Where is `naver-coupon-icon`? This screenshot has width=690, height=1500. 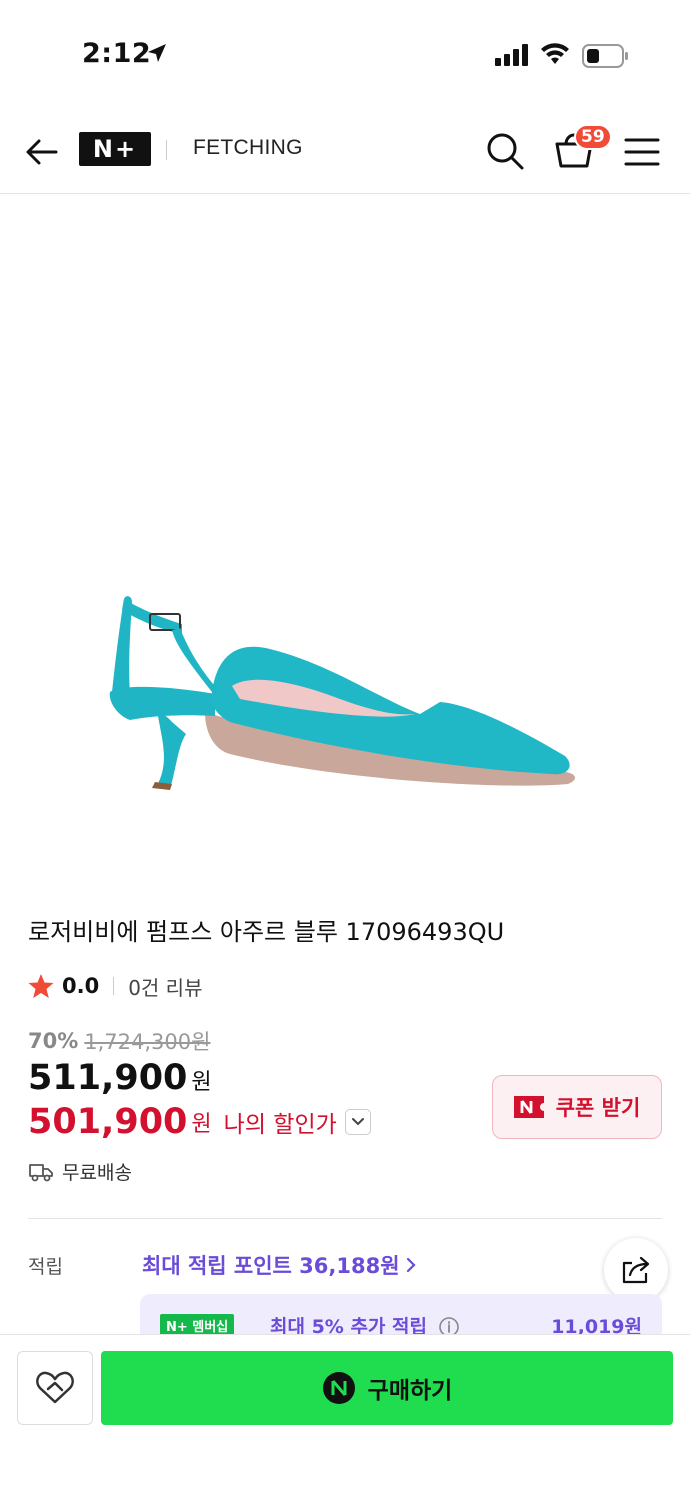
naver-coupon-icon is located at coordinates (528, 1107).